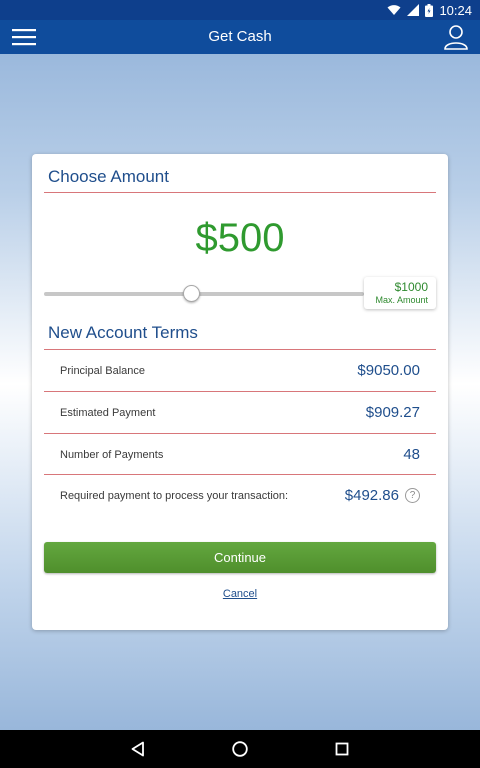 Image resolution: width=480 pixels, height=768 pixels. I want to click on status-time: 10:24, so click(455, 10).